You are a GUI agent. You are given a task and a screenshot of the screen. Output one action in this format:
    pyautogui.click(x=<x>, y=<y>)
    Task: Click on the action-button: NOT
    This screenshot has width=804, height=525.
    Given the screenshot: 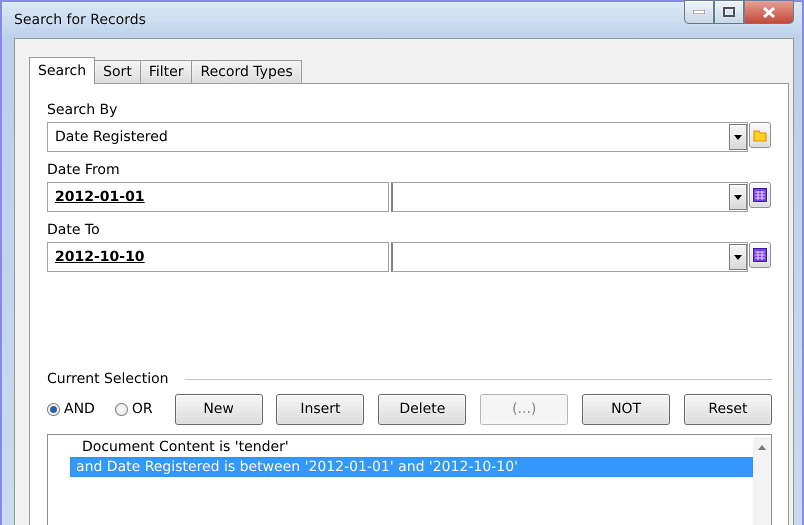 What is the action you would take?
    pyautogui.click(x=626, y=409)
    